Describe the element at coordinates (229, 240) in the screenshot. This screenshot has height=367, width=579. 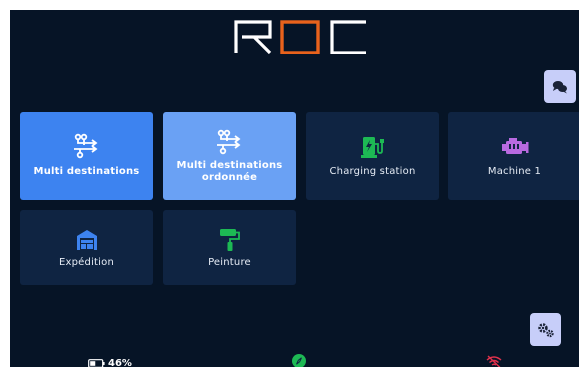
I see `paint-roller-icon` at that location.